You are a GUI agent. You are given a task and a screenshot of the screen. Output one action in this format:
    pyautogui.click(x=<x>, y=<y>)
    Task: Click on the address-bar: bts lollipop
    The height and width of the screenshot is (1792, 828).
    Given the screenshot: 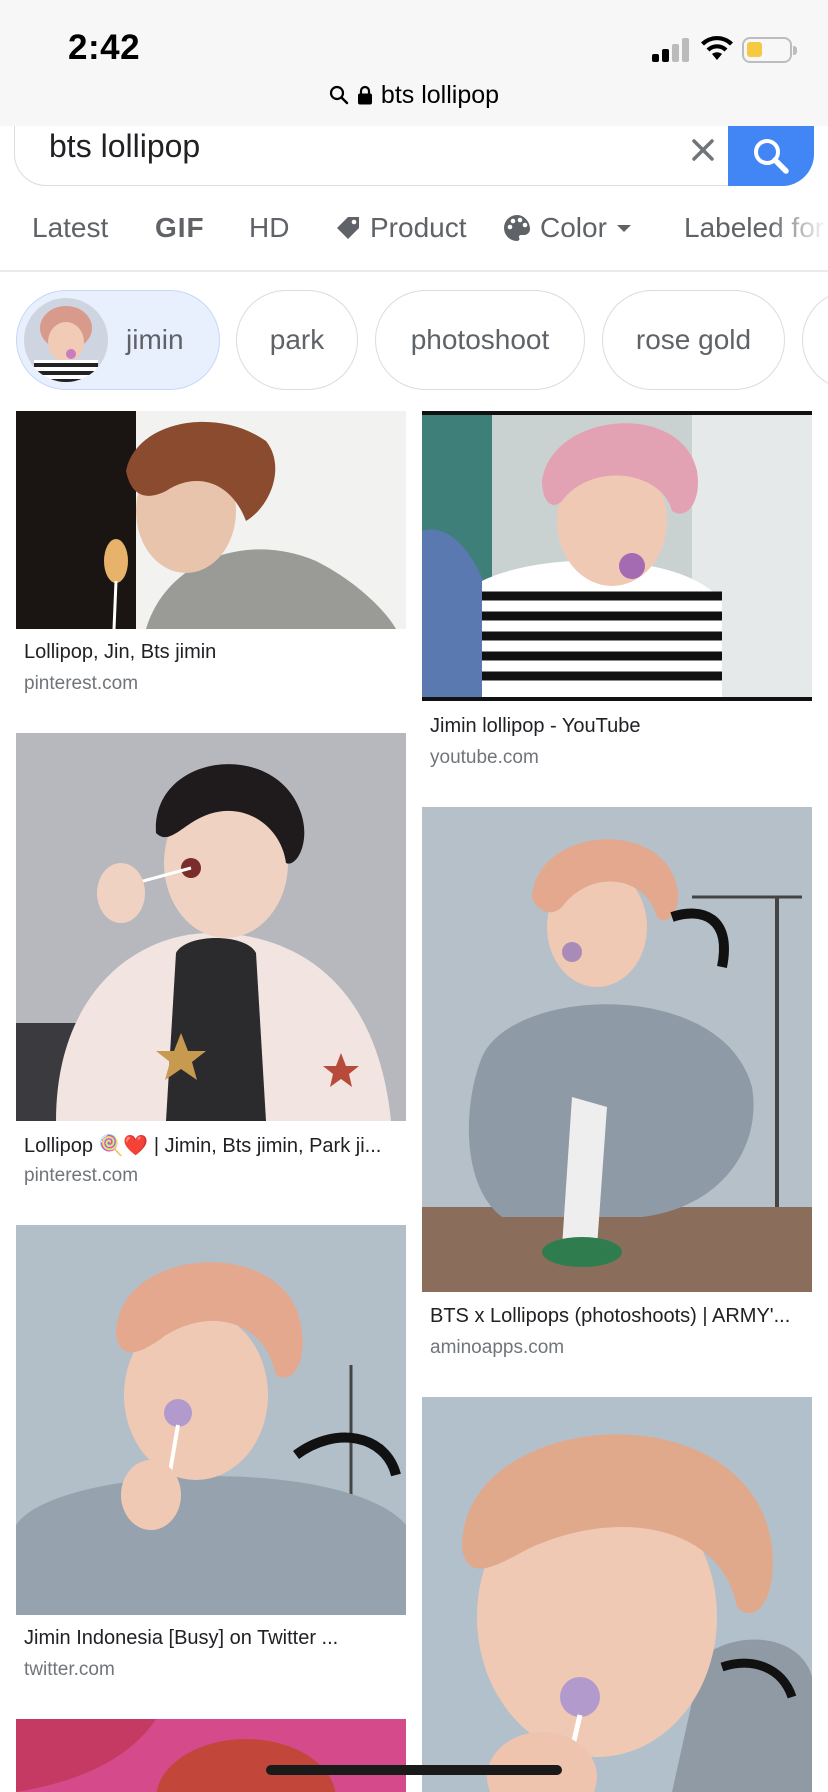 What is the action you would take?
    pyautogui.click(x=414, y=95)
    